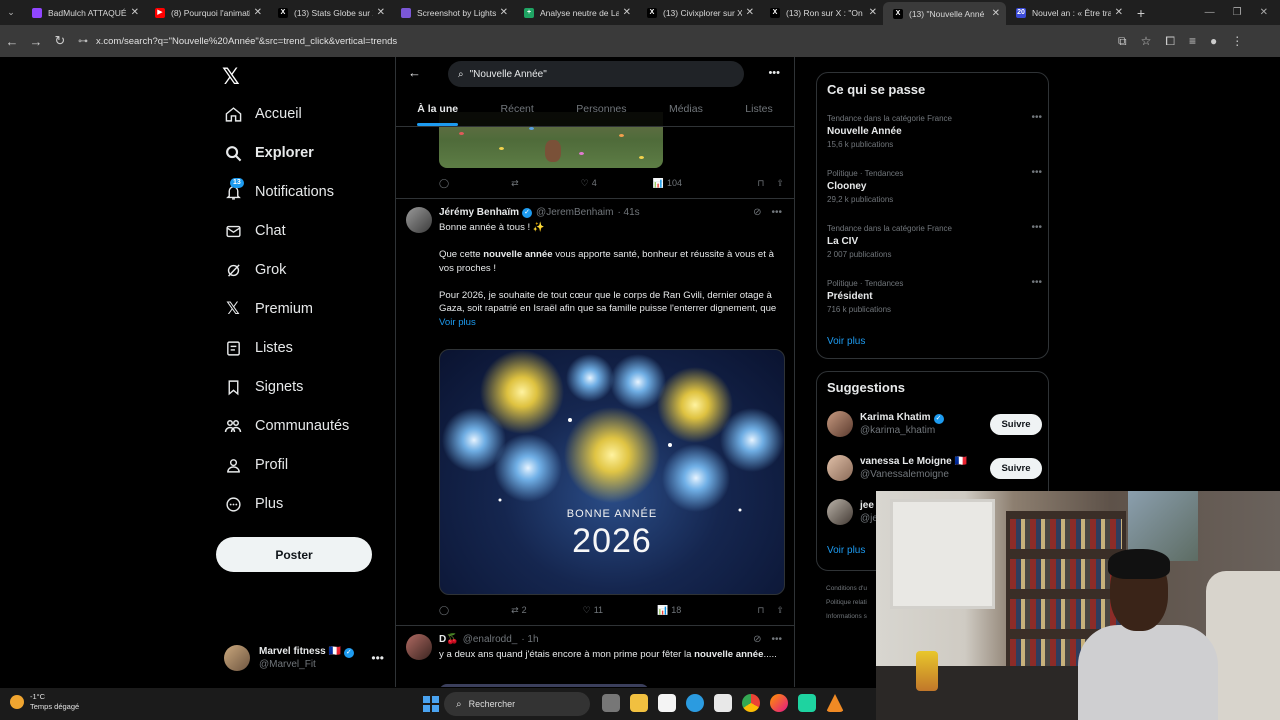 The height and width of the screenshot is (720, 1280). What do you see at coordinates (258, 348) in the screenshot?
I see `sidebar-item-lists: Listes` at bounding box center [258, 348].